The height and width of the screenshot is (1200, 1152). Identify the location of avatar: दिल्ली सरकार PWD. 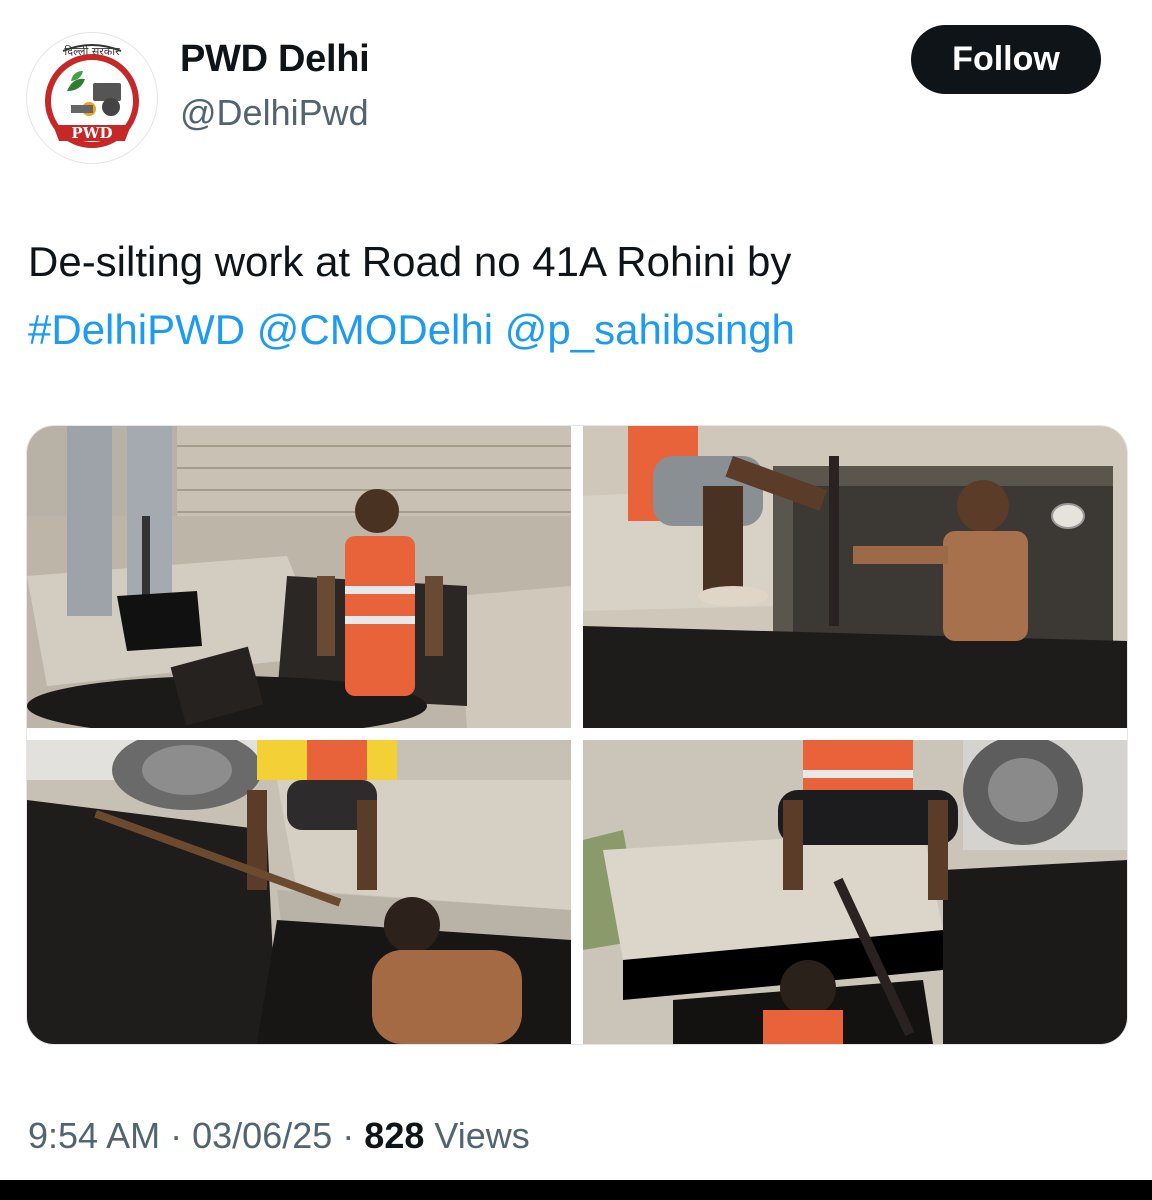
(92, 98).